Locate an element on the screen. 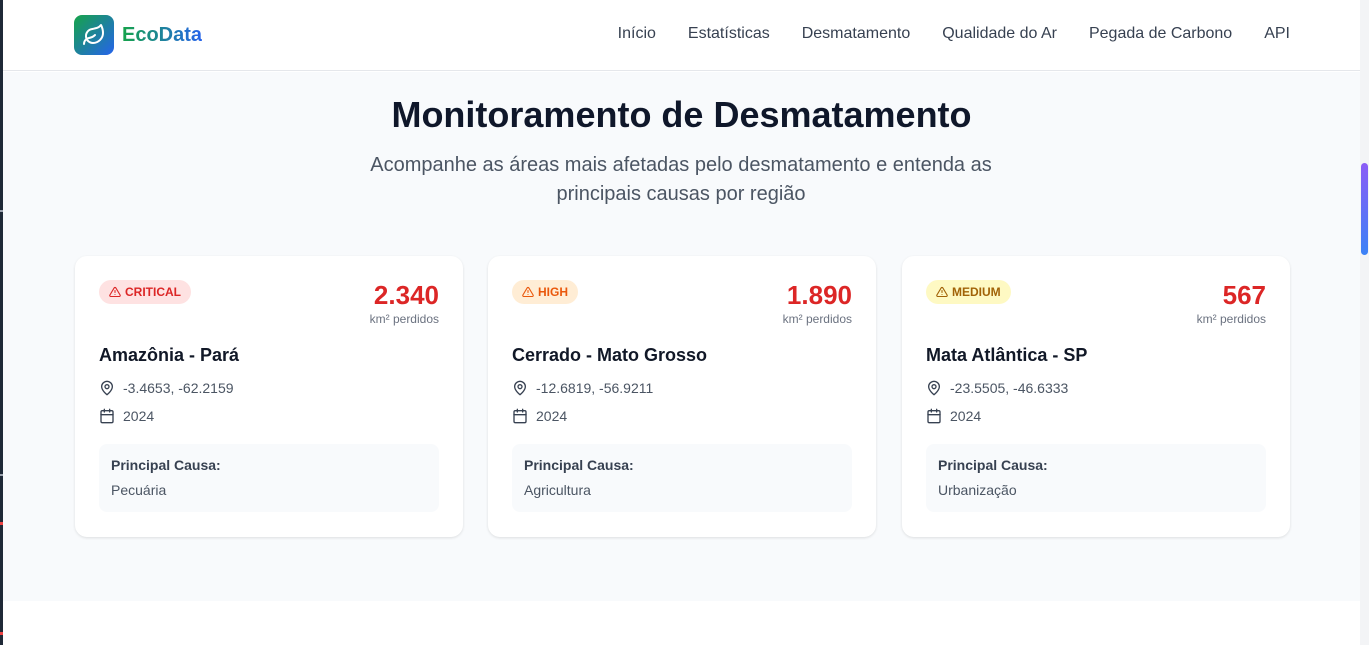  coordinates-row: -12.6819, -56.9211 is located at coordinates (582, 388).